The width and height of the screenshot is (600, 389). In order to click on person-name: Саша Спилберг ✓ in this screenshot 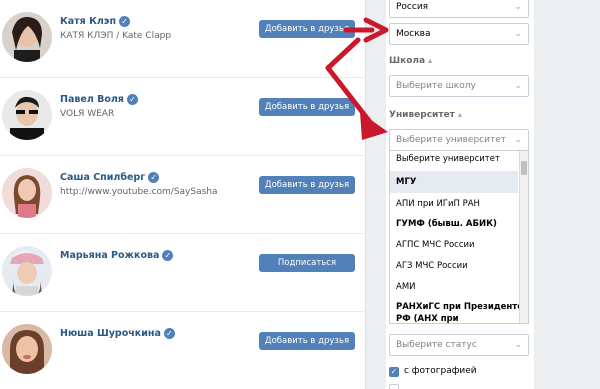, I will do `click(110, 177)`.